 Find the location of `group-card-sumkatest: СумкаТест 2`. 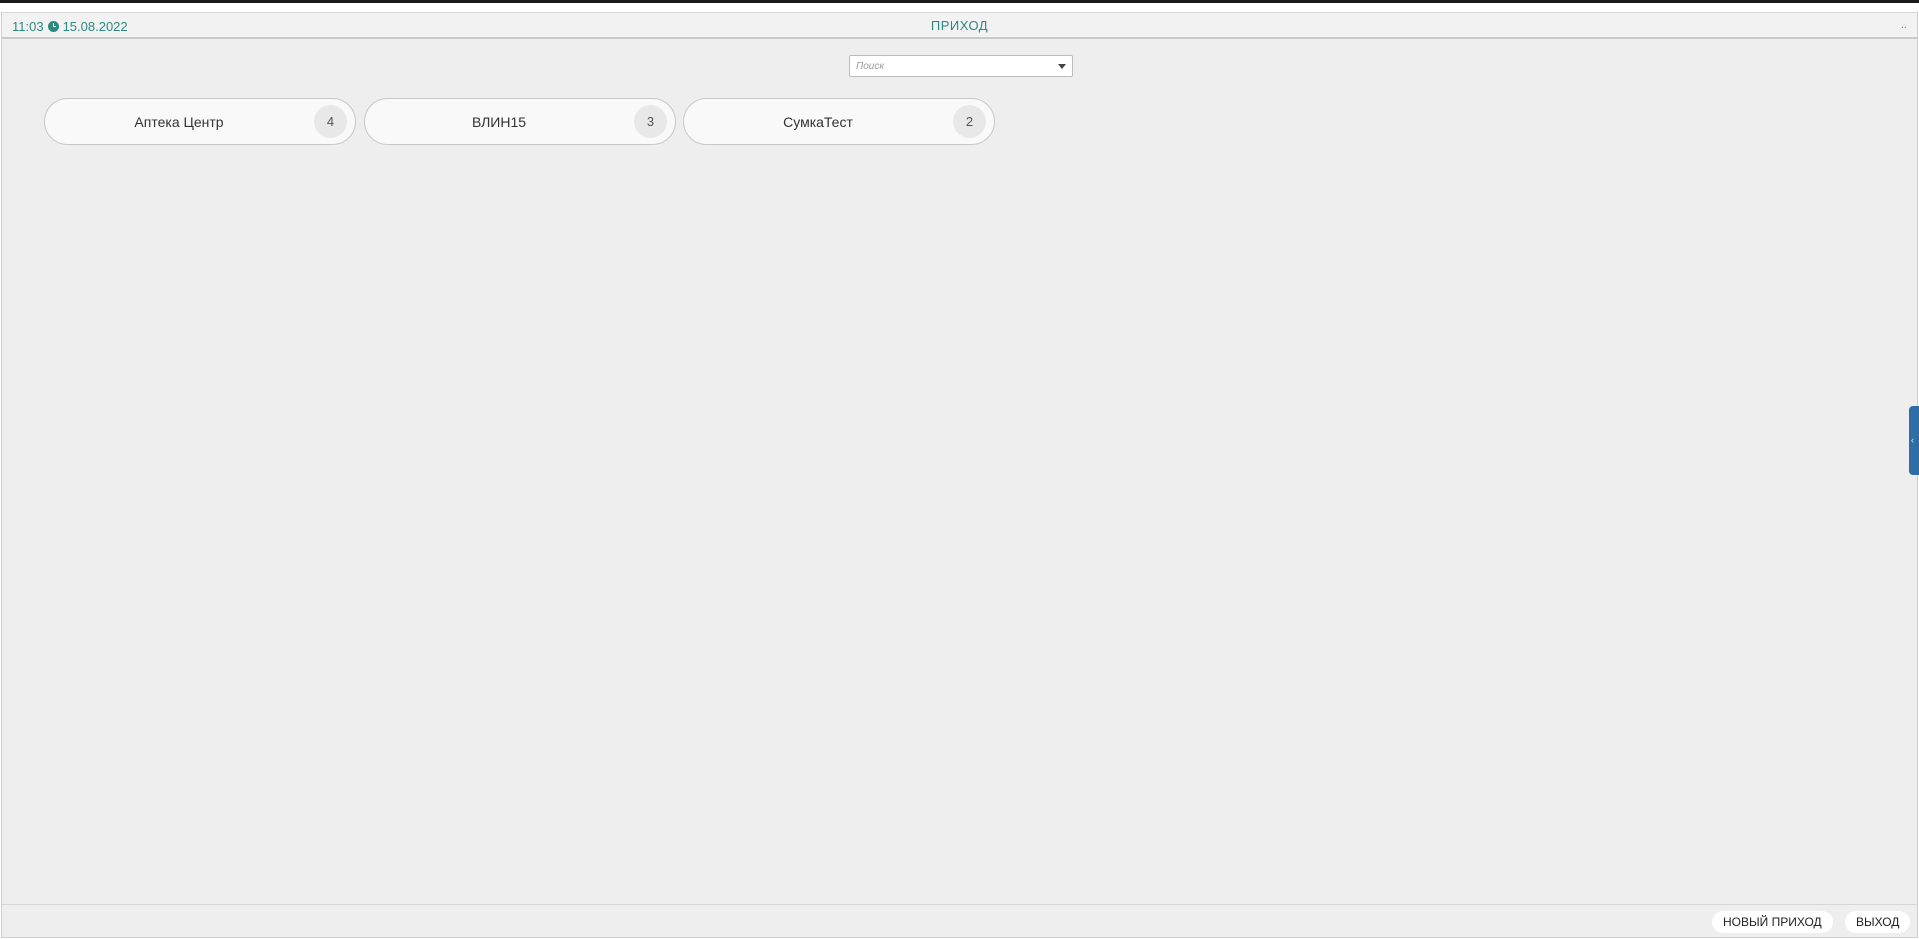

group-card-sumkatest: СумкаТест 2 is located at coordinates (839, 121).